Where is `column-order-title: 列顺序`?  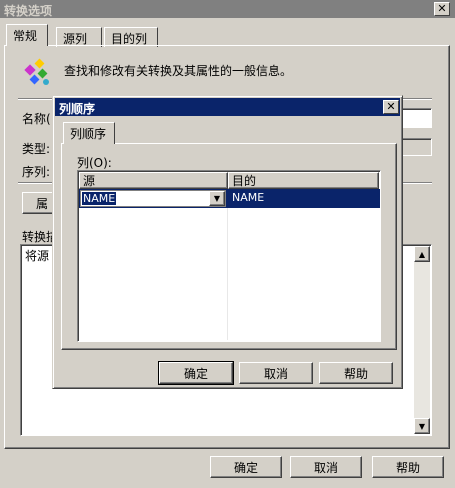
column-order-title: 列顺序 is located at coordinates (77, 109).